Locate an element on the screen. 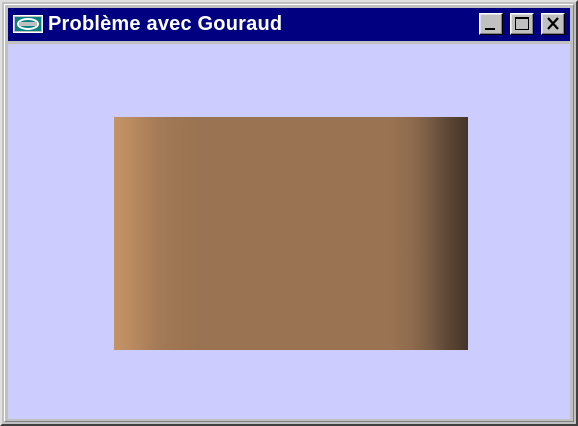  app-window-icon is located at coordinates (28, 24).